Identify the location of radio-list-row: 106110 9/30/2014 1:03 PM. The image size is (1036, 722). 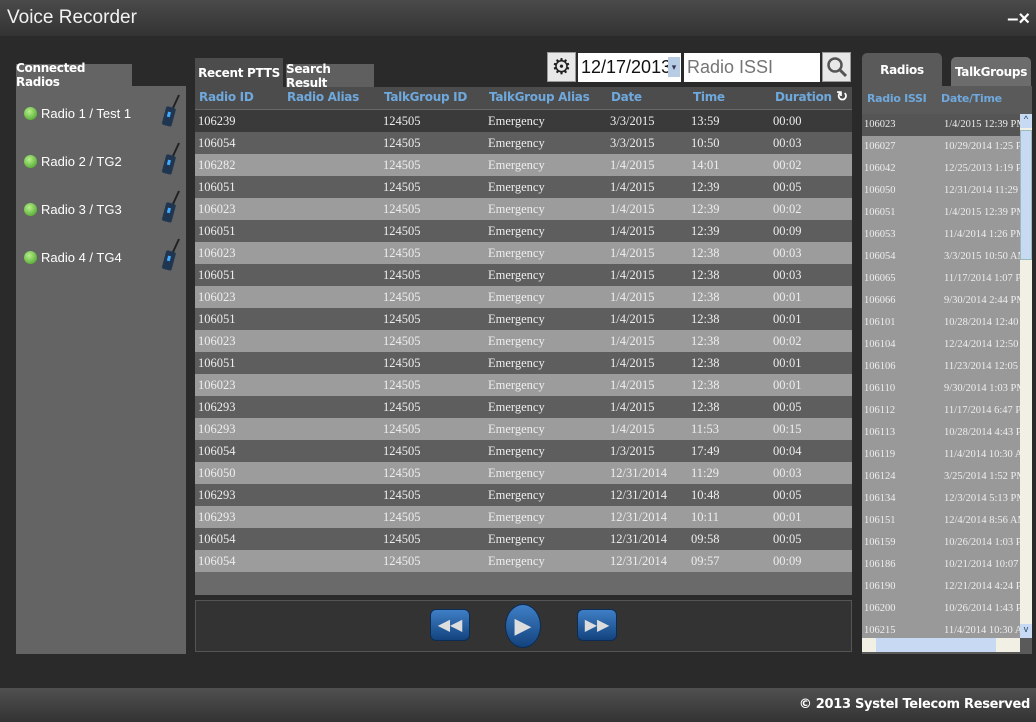
(941, 389).